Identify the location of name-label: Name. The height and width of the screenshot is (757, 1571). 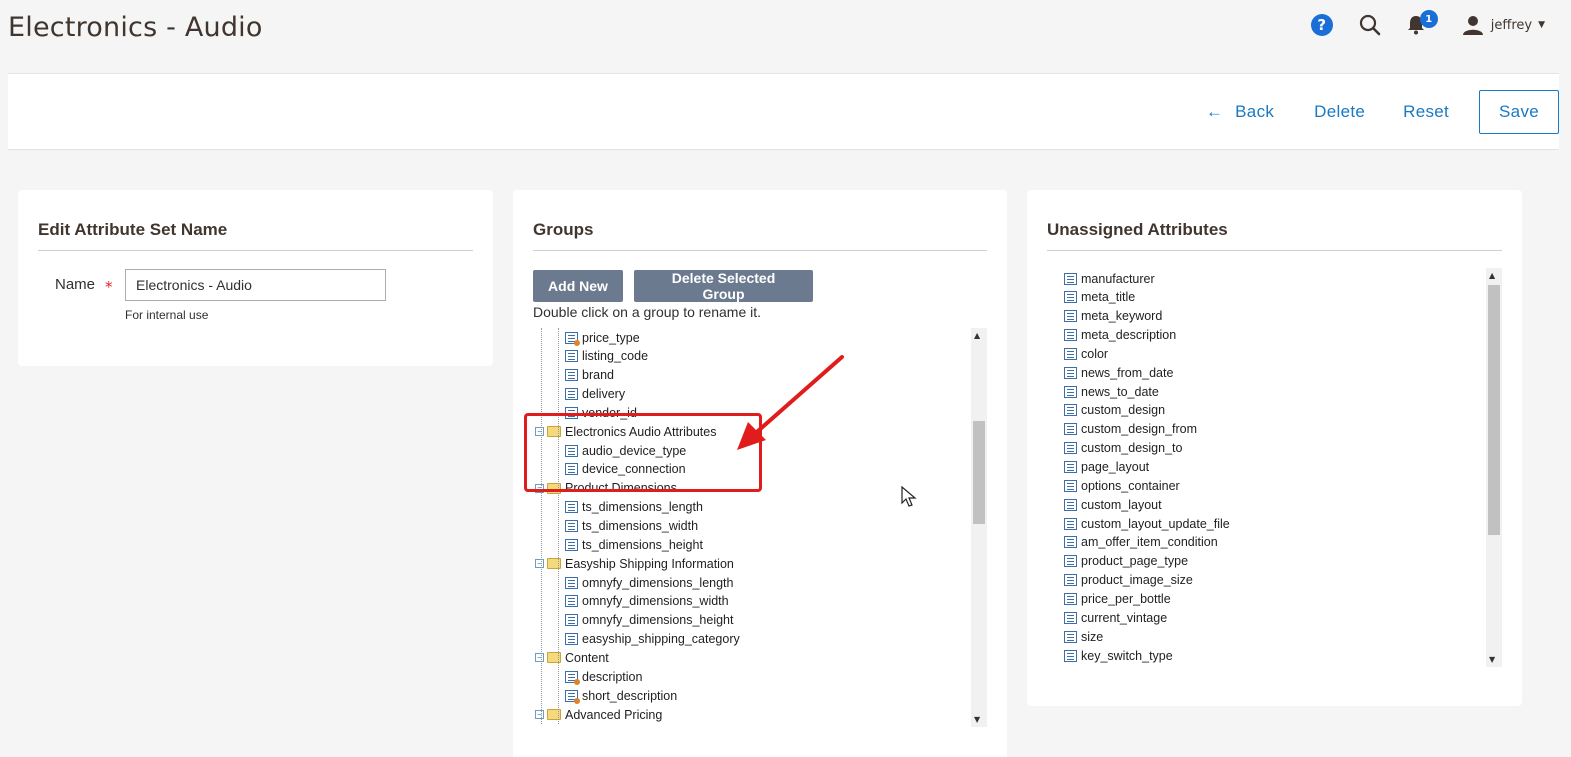
(75, 284).